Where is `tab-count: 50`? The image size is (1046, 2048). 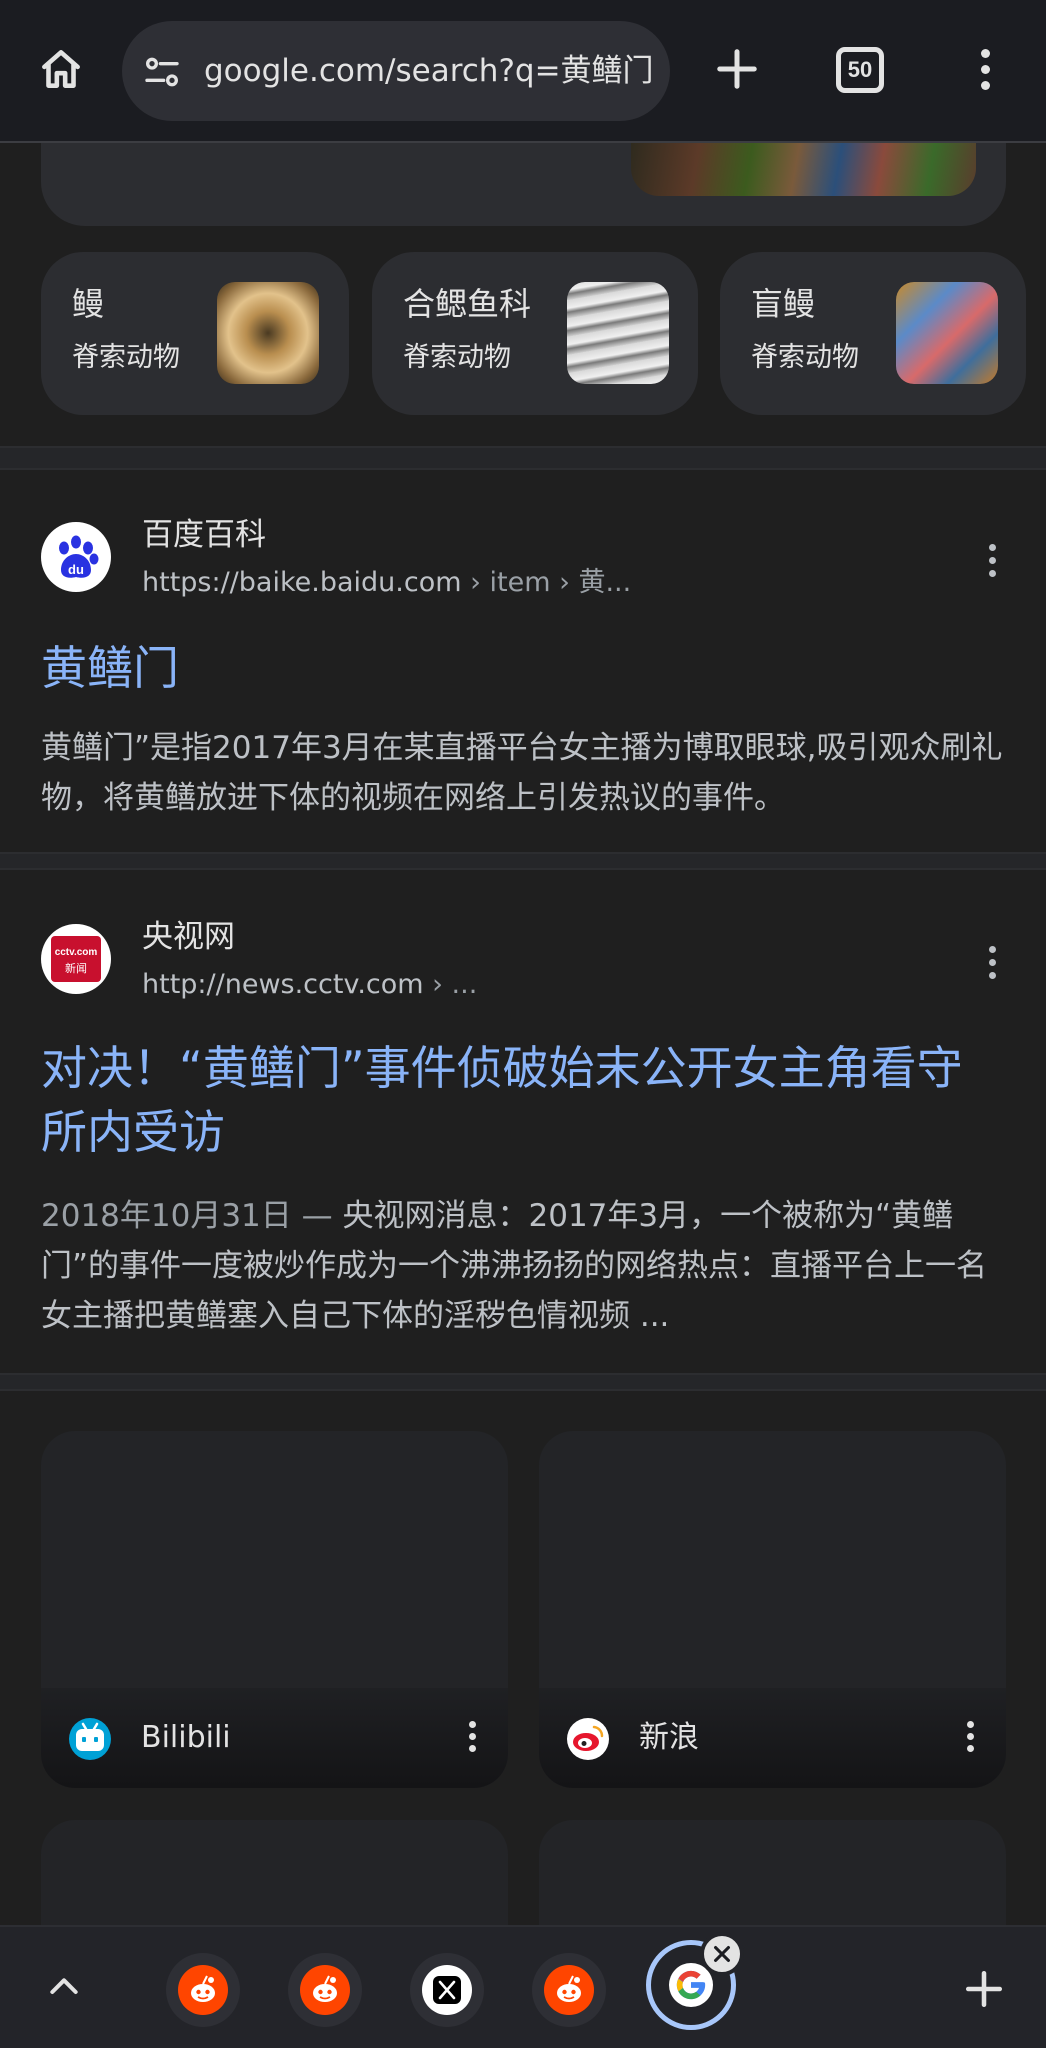 tab-count: 50 is located at coordinates (860, 69).